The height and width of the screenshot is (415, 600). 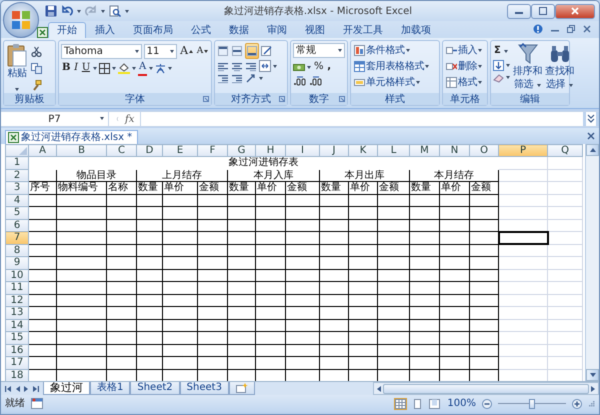 What do you see at coordinates (67, 11) in the screenshot?
I see `undo-icon` at bounding box center [67, 11].